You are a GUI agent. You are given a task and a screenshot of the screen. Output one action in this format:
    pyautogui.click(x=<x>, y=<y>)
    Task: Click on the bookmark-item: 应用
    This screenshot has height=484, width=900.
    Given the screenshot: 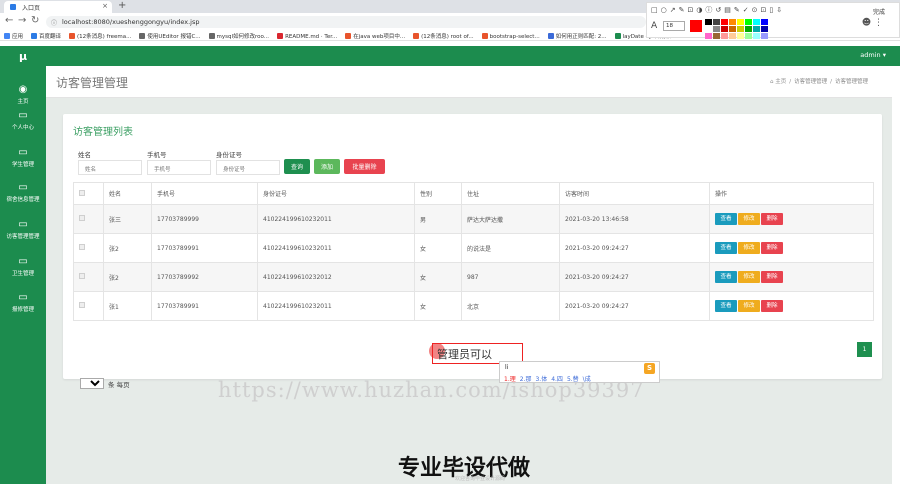 What is the action you would take?
    pyautogui.click(x=13, y=35)
    